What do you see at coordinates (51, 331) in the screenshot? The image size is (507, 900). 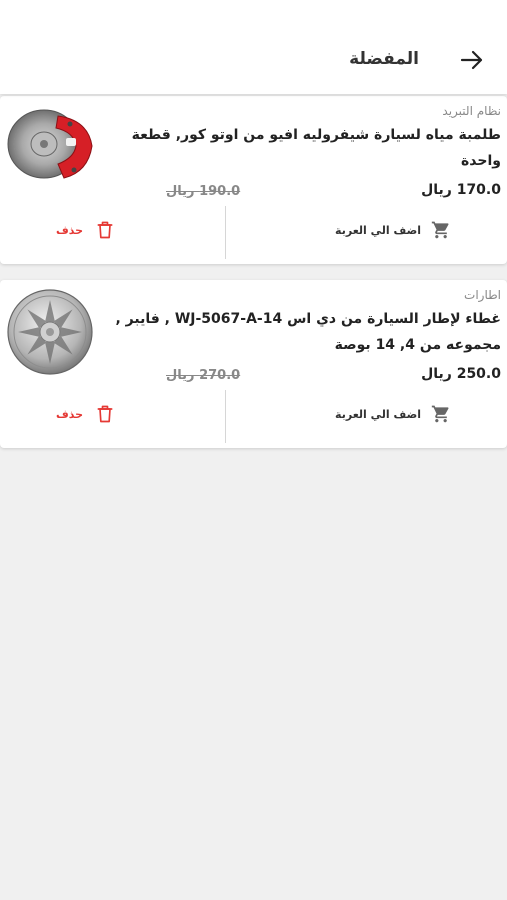 I see `wheel-cover-image` at bounding box center [51, 331].